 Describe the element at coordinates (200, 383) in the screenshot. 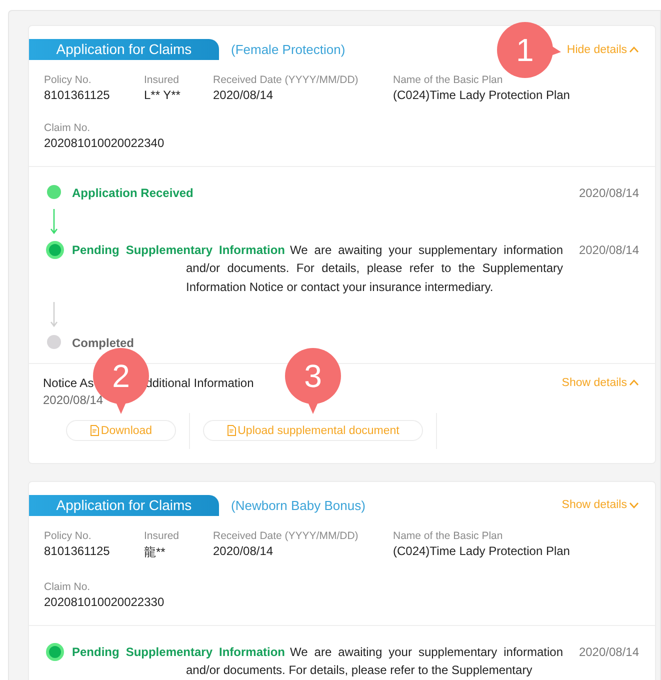

I see `notice-title: dditional Information` at that location.